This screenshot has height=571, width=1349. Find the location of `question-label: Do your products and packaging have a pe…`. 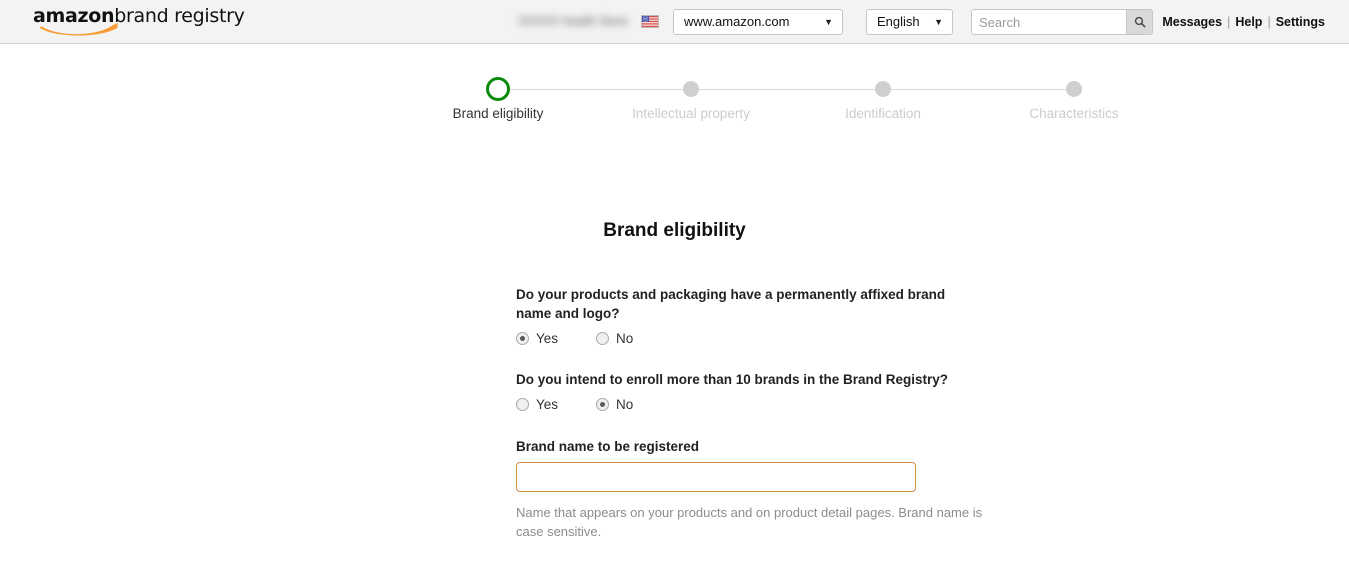

question-label: Do your products and packaging have a pe… is located at coordinates (731, 304).